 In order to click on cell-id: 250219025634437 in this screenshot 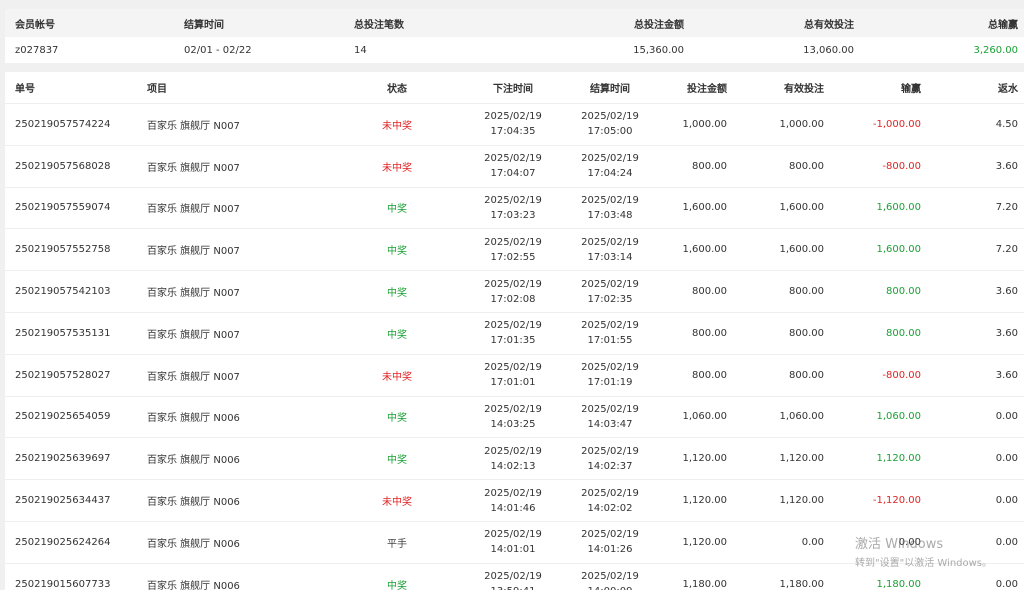, I will do `click(63, 501)`.